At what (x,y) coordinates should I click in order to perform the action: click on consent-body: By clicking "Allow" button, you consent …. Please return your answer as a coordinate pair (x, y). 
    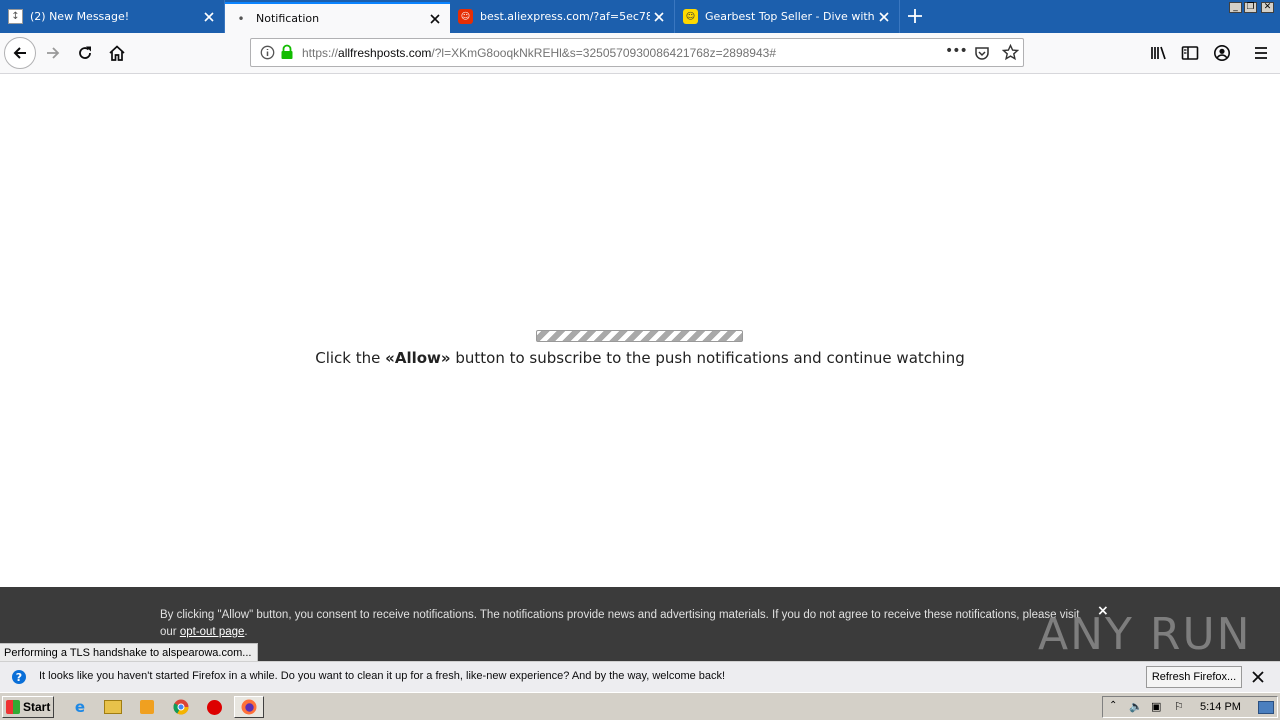
    Looking at the image, I should click on (620, 623).